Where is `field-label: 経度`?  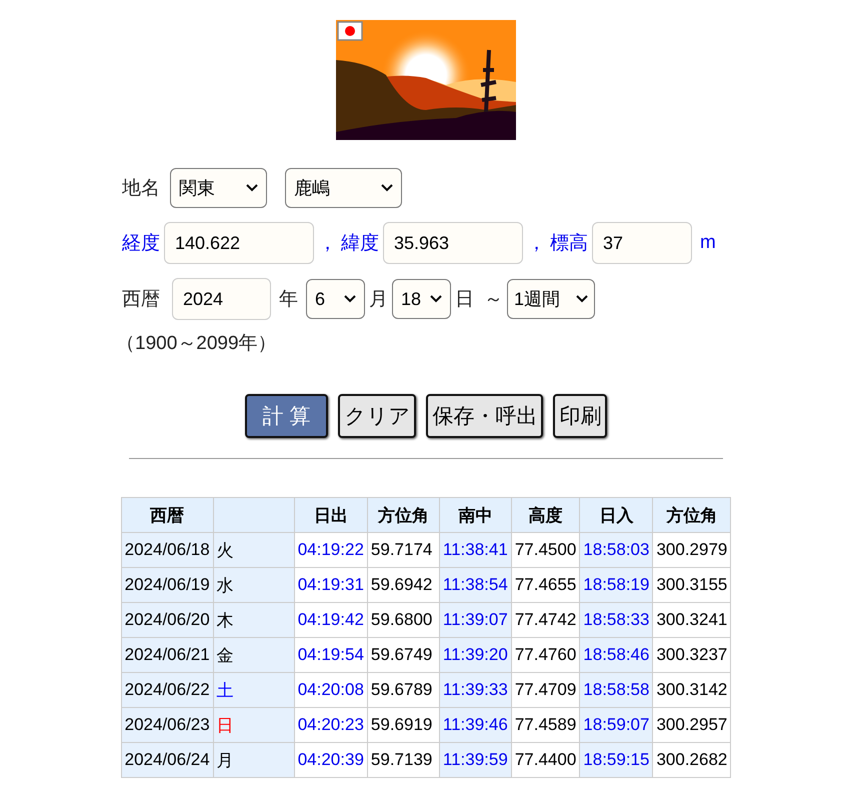
field-label: 経度 is located at coordinates (141, 244).